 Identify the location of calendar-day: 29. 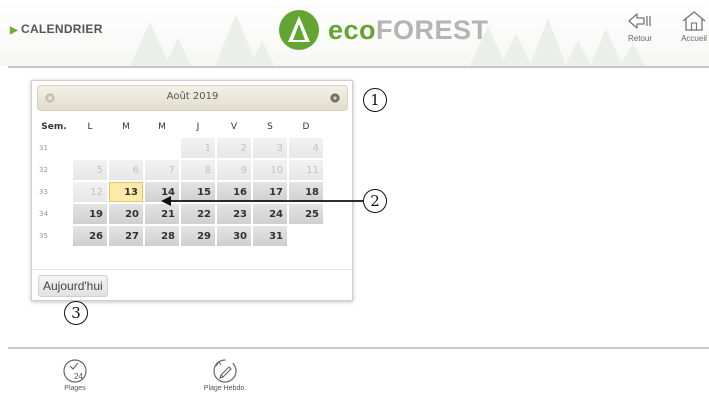
(198, 236).